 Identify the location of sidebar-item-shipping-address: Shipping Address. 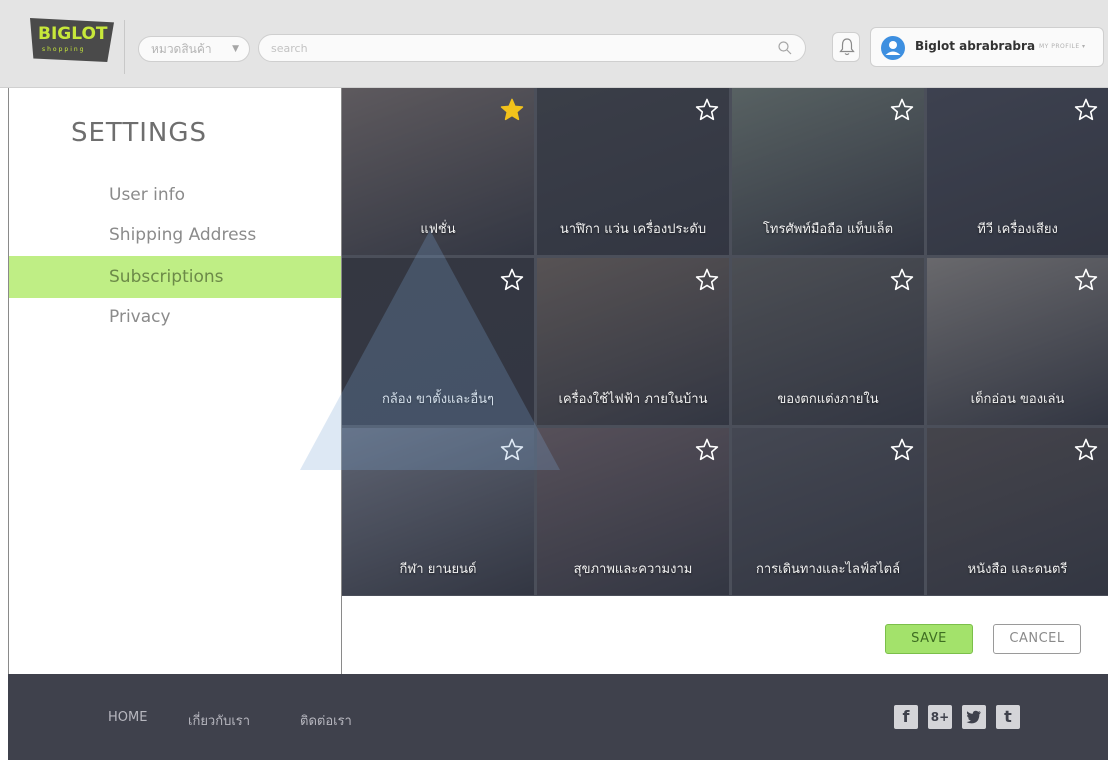
(175, 235).